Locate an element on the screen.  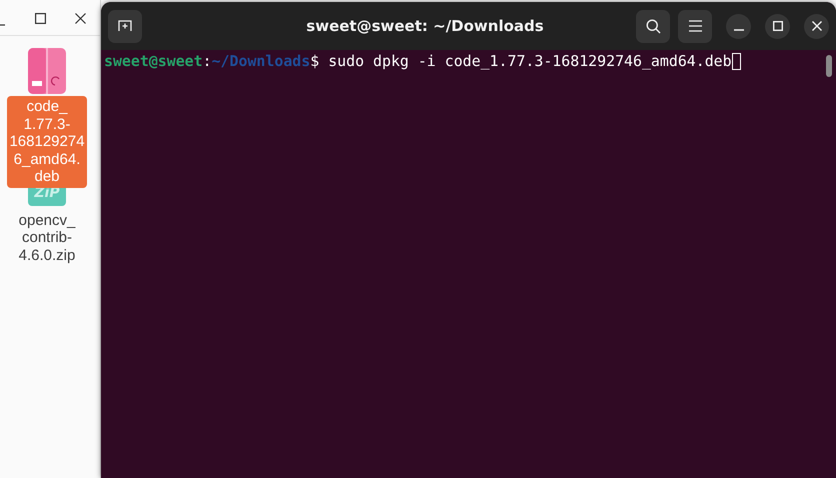
text-cursor is located at coordinates (736, 61).